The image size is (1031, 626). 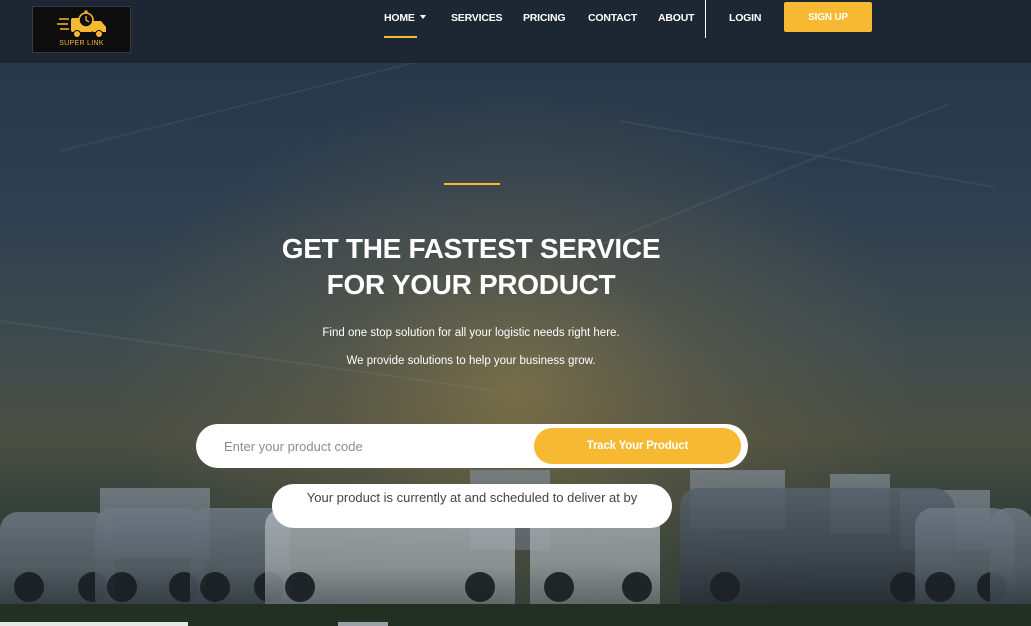 What do you see at coordinates (477, 19) in the screenshot?
I see `nav-services: SERVICES` at bounding box center [477, 19].